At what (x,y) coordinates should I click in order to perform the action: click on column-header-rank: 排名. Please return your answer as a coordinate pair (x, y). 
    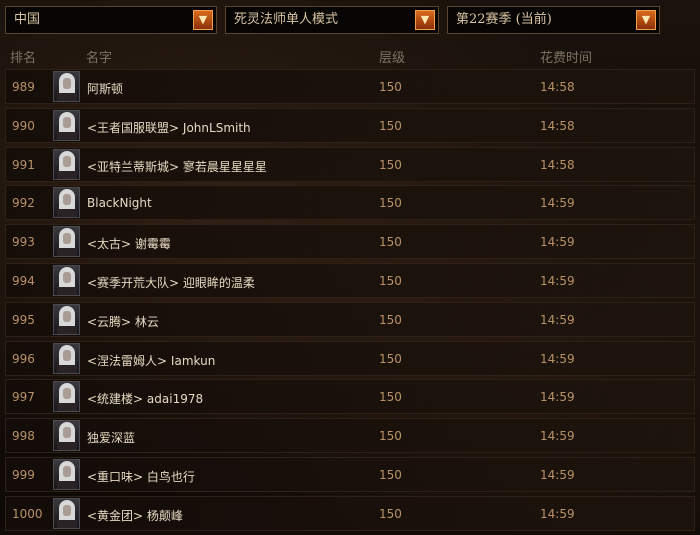
    Looking at the image, I should click on (23, 58).